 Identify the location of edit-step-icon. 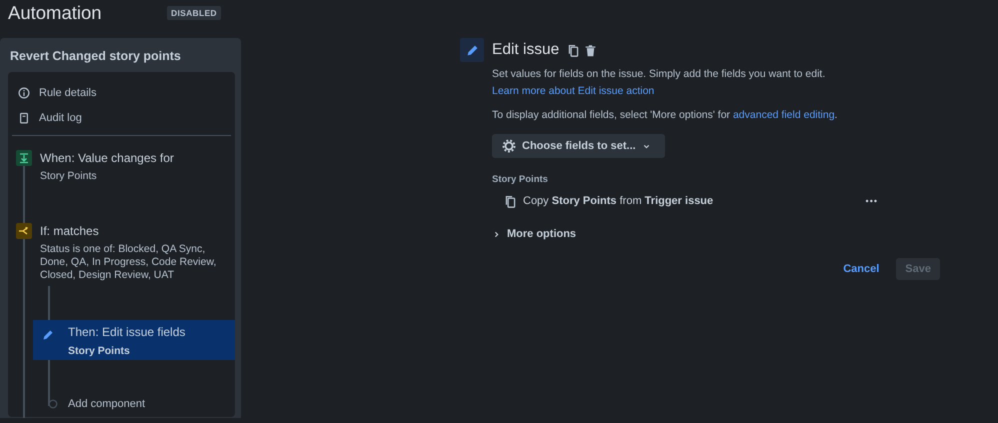
(472, 50).